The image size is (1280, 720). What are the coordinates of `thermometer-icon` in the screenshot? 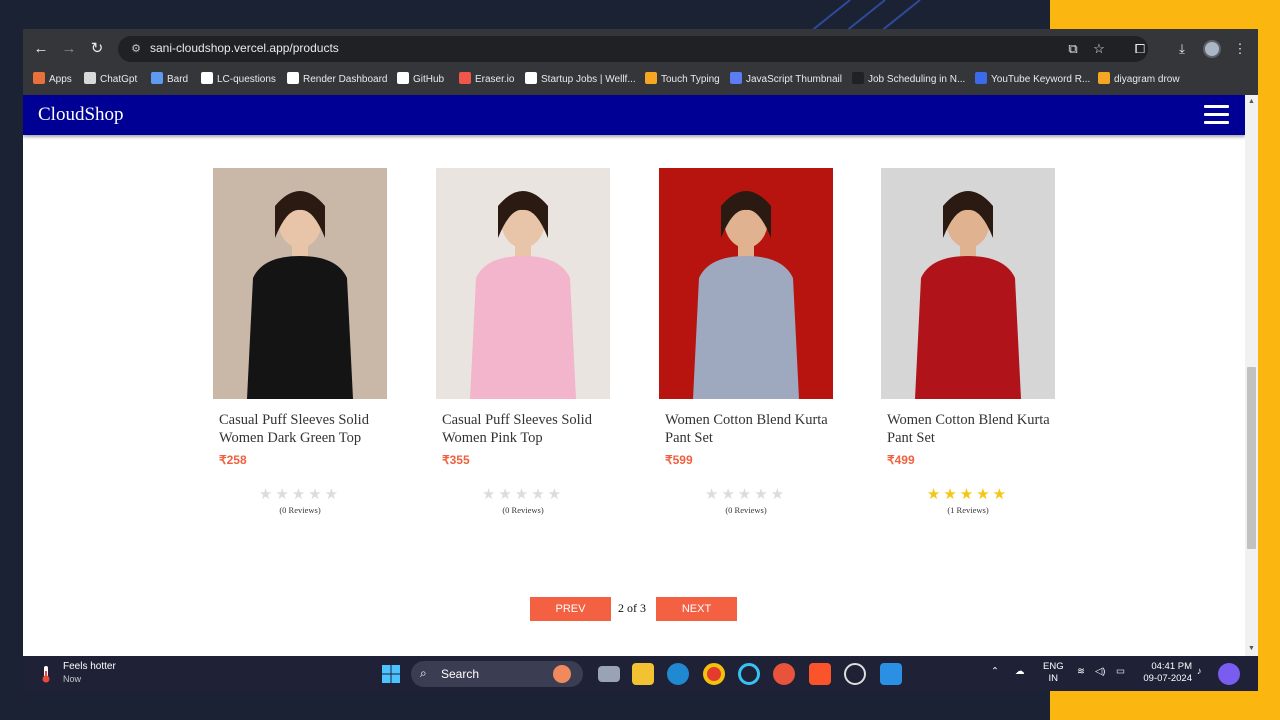 It's located at (46, 674).